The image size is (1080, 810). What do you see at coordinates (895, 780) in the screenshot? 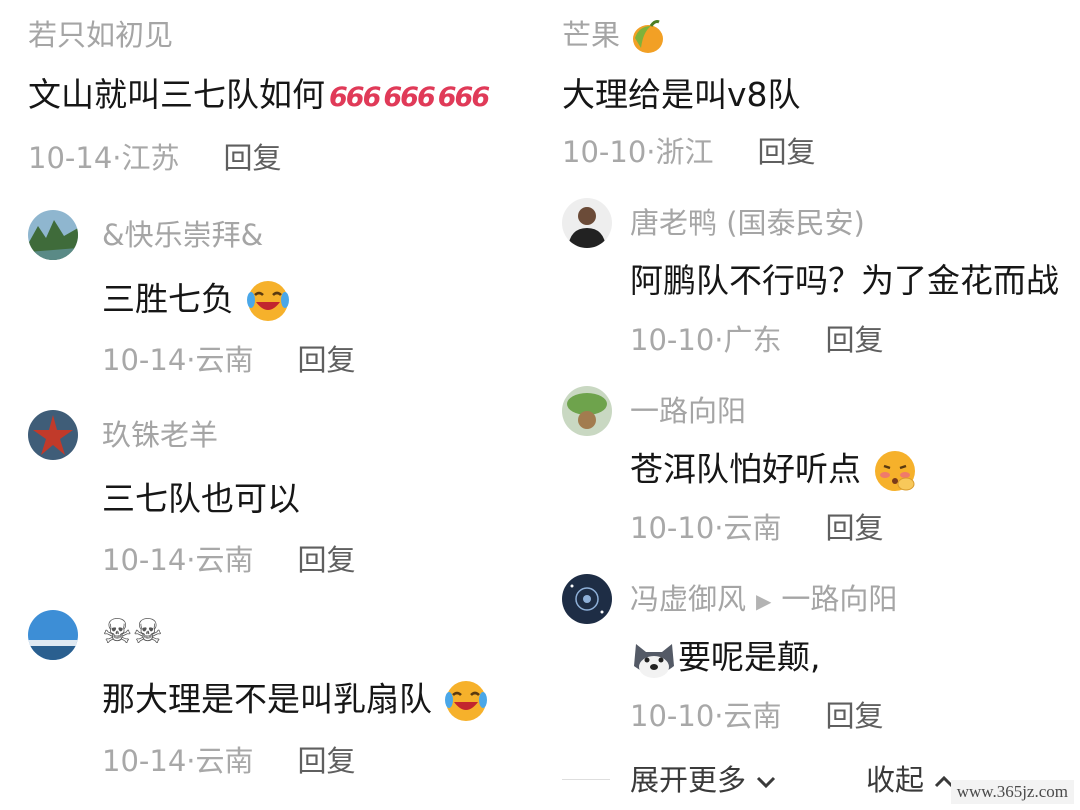
I see `collapse-label: 收起` at bounding box center [895, 780].